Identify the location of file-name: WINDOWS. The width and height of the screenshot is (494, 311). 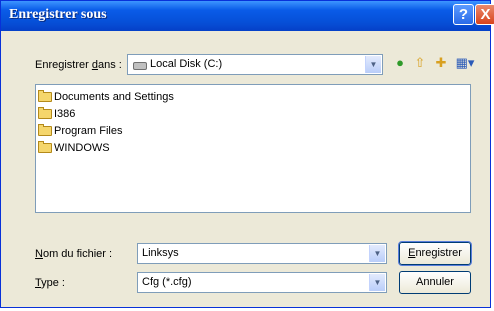
(82, 148).